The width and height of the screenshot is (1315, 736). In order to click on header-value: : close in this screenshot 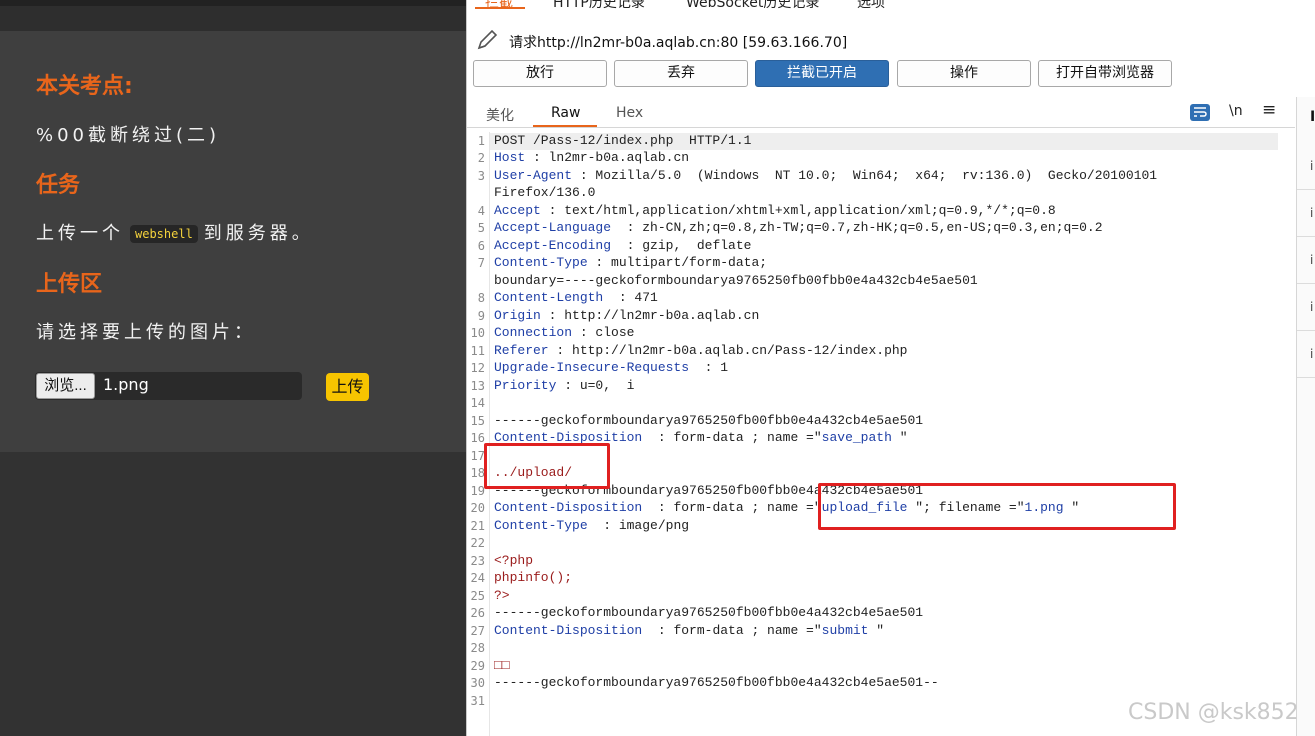, I will do `click(603, 332)`.